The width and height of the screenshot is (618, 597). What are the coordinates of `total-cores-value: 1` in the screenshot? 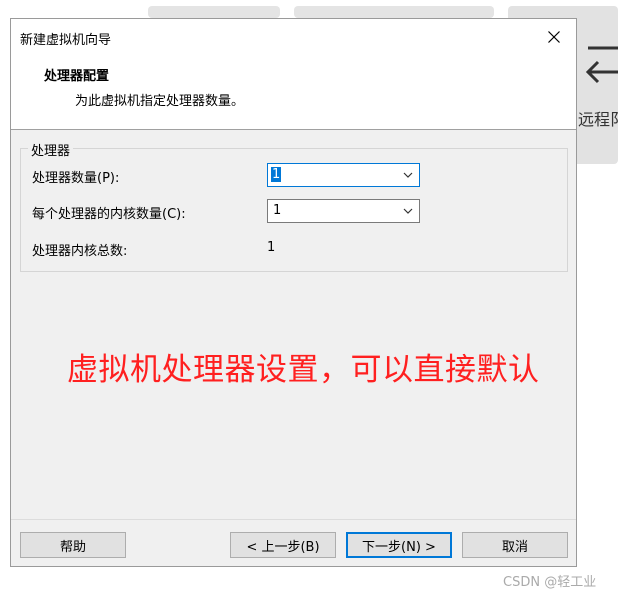 It's located at (271, 247).